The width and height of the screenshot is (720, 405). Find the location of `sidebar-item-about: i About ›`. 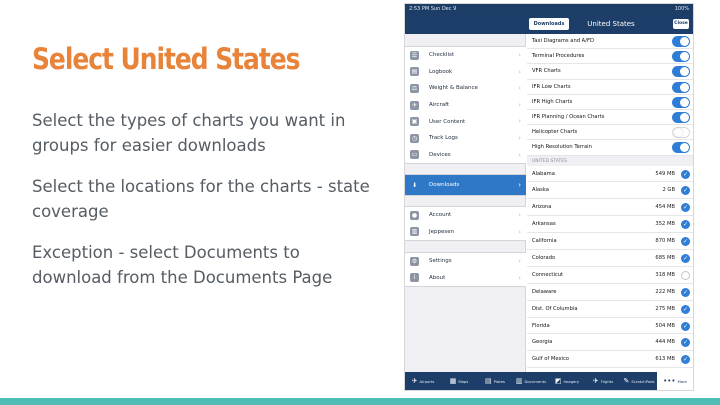

sidebar-item-about: i About › is located at coordinates (465, 278).